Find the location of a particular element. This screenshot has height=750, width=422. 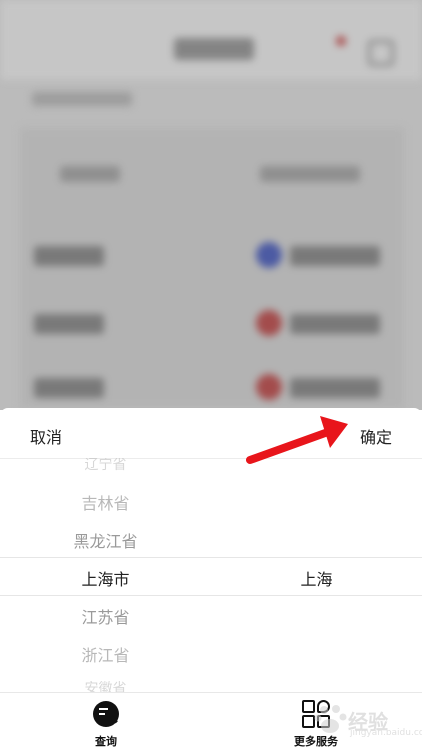

confirm-button: 确定 is located at coordinates (376, 436).